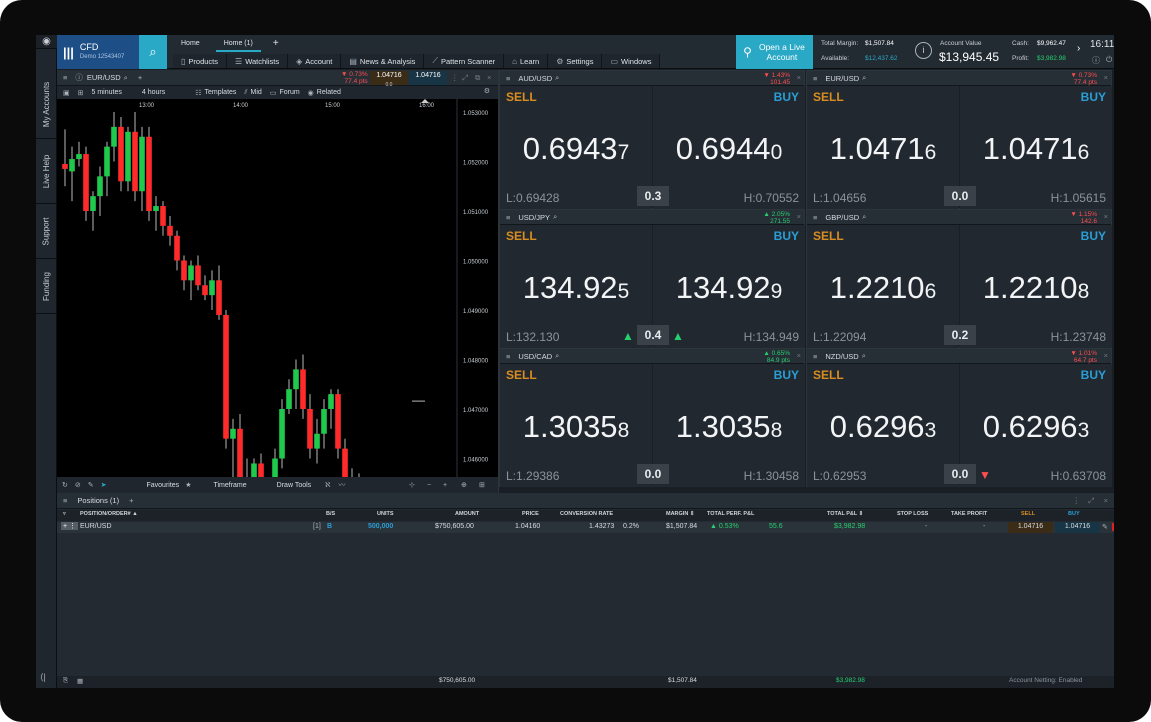 The width and height of the screenshot is (1151, 722). Describe the element at coordinates (1113, 527) in the screenshot. I see `close-position-icon: ×` at that location.